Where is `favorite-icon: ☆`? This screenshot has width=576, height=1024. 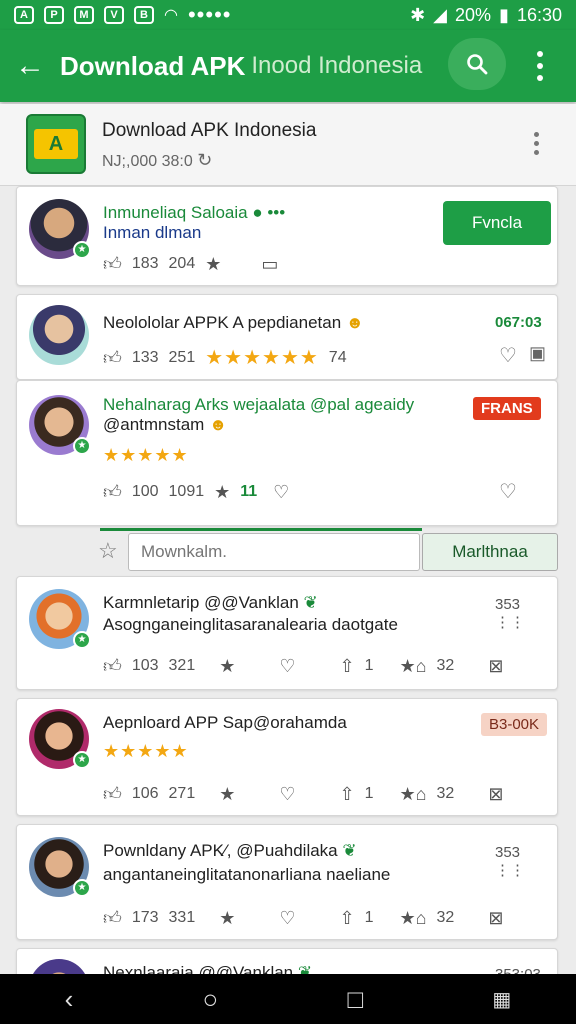
favorite-icon: ☆ is located at coordinates (108, 551).